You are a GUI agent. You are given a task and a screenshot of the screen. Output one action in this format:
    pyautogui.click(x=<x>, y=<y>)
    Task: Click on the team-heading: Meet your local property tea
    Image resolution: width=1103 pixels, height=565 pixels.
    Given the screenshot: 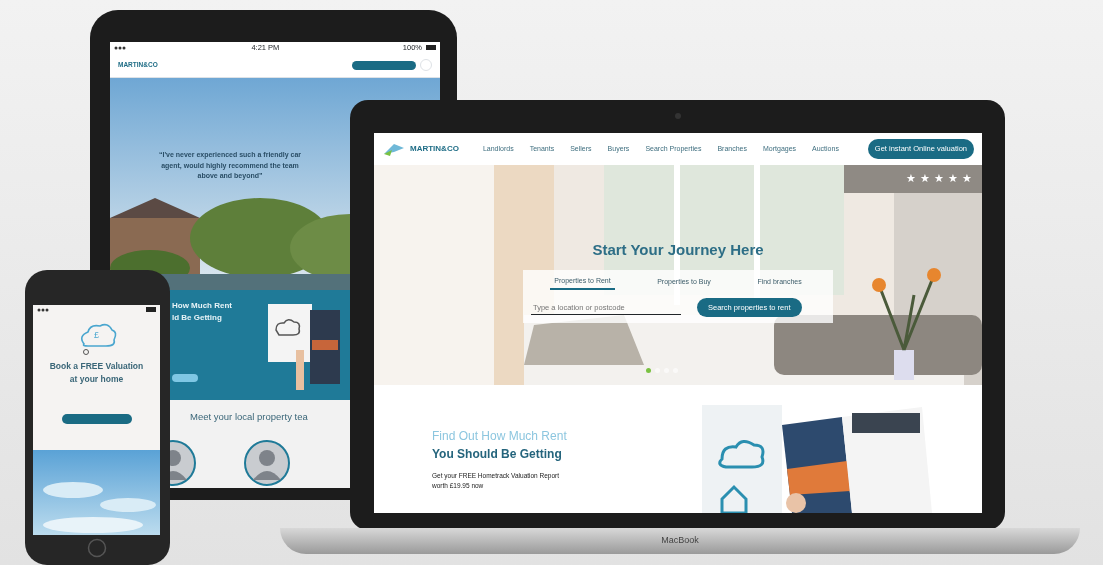 What is the action you would take?
    pyautogui.click(x=249, y=417)
    